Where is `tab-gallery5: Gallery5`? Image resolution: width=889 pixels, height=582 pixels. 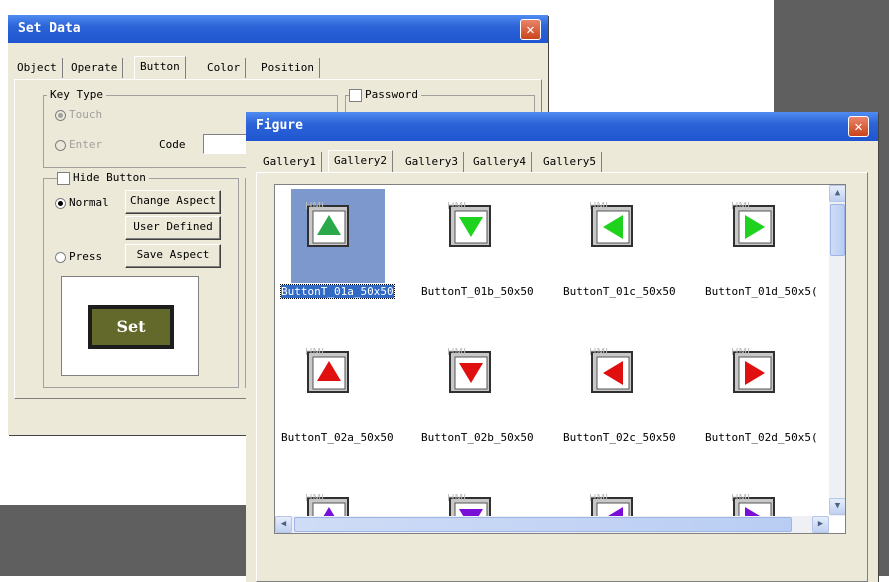 tab-gallery5: Gallery5 is located at coordinates (570, 162).